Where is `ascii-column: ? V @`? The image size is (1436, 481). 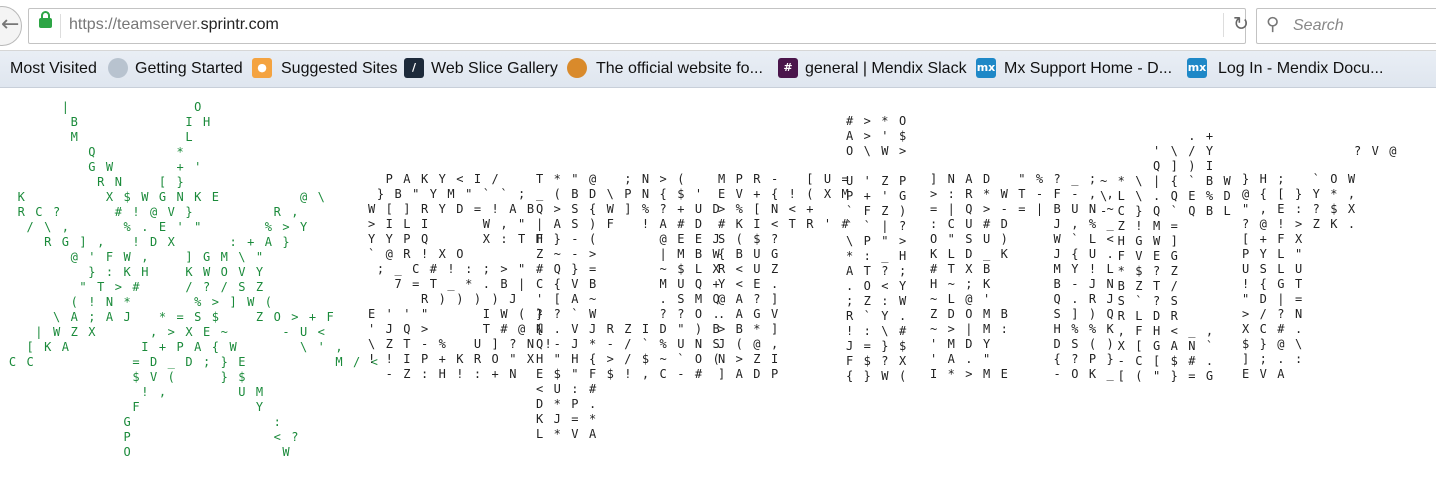
ascii-column: ? V @ is located at coordinates (1376, 151).